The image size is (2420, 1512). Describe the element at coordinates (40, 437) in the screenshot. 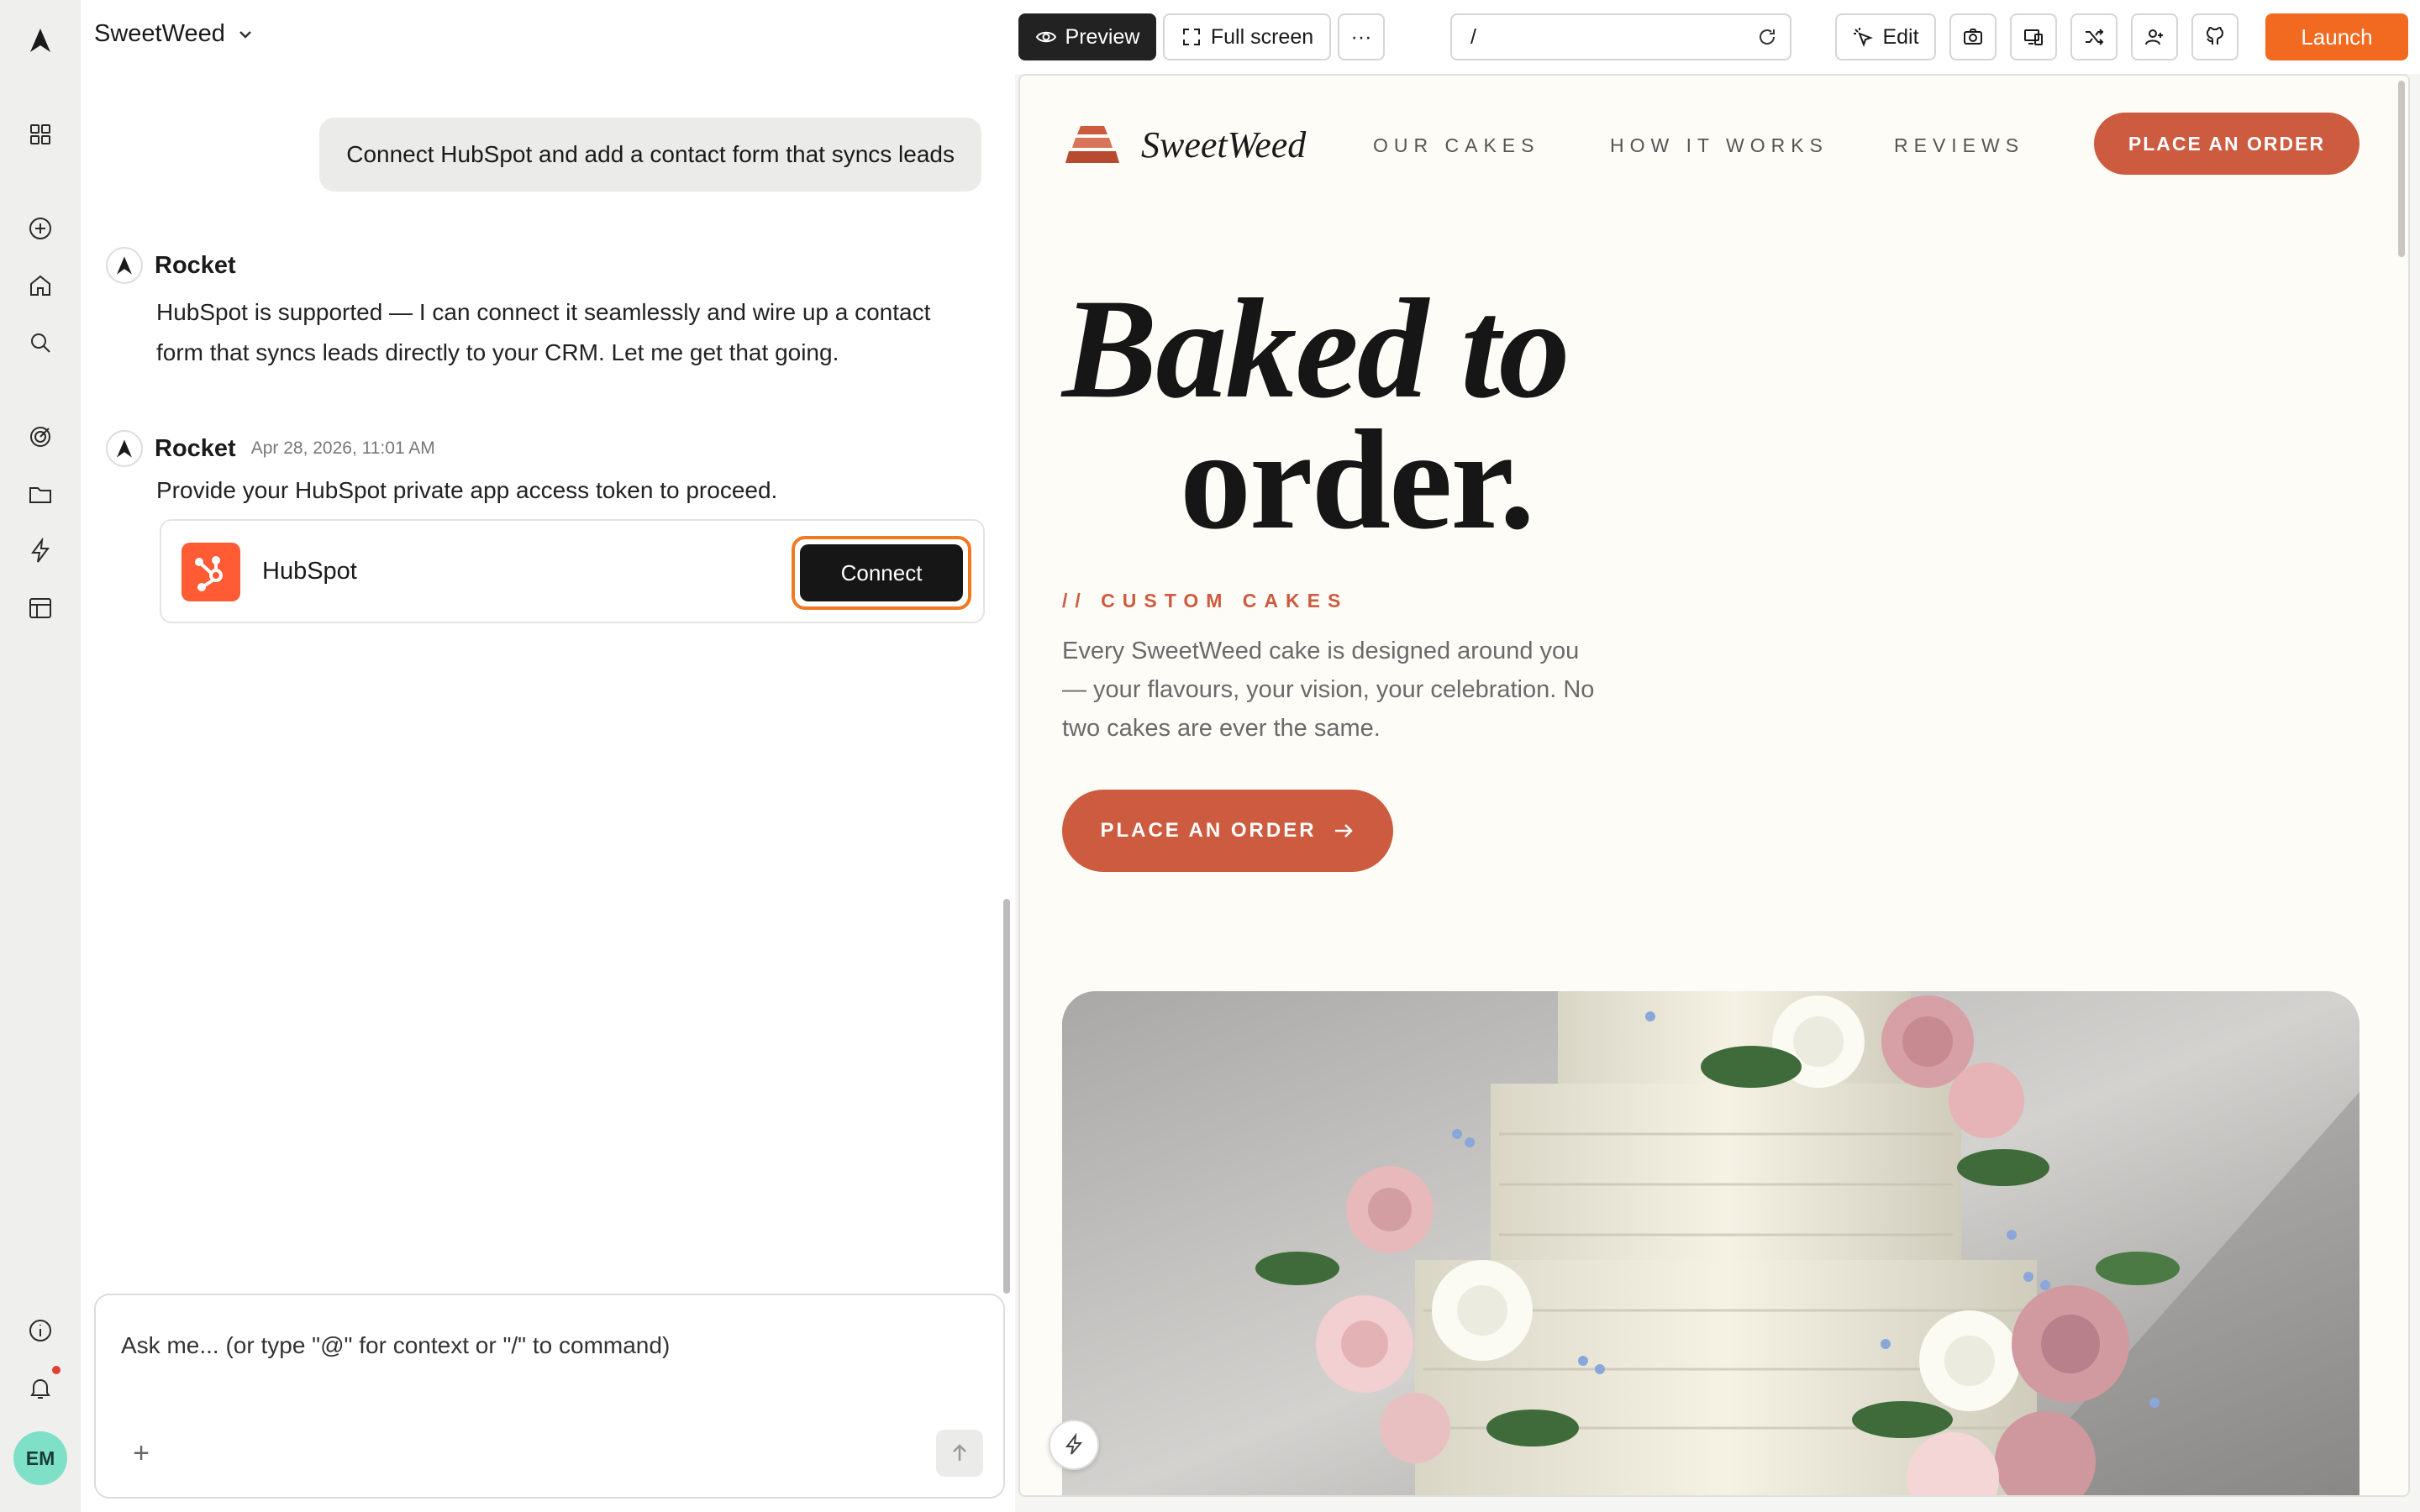

I see `target-icon` at that location.